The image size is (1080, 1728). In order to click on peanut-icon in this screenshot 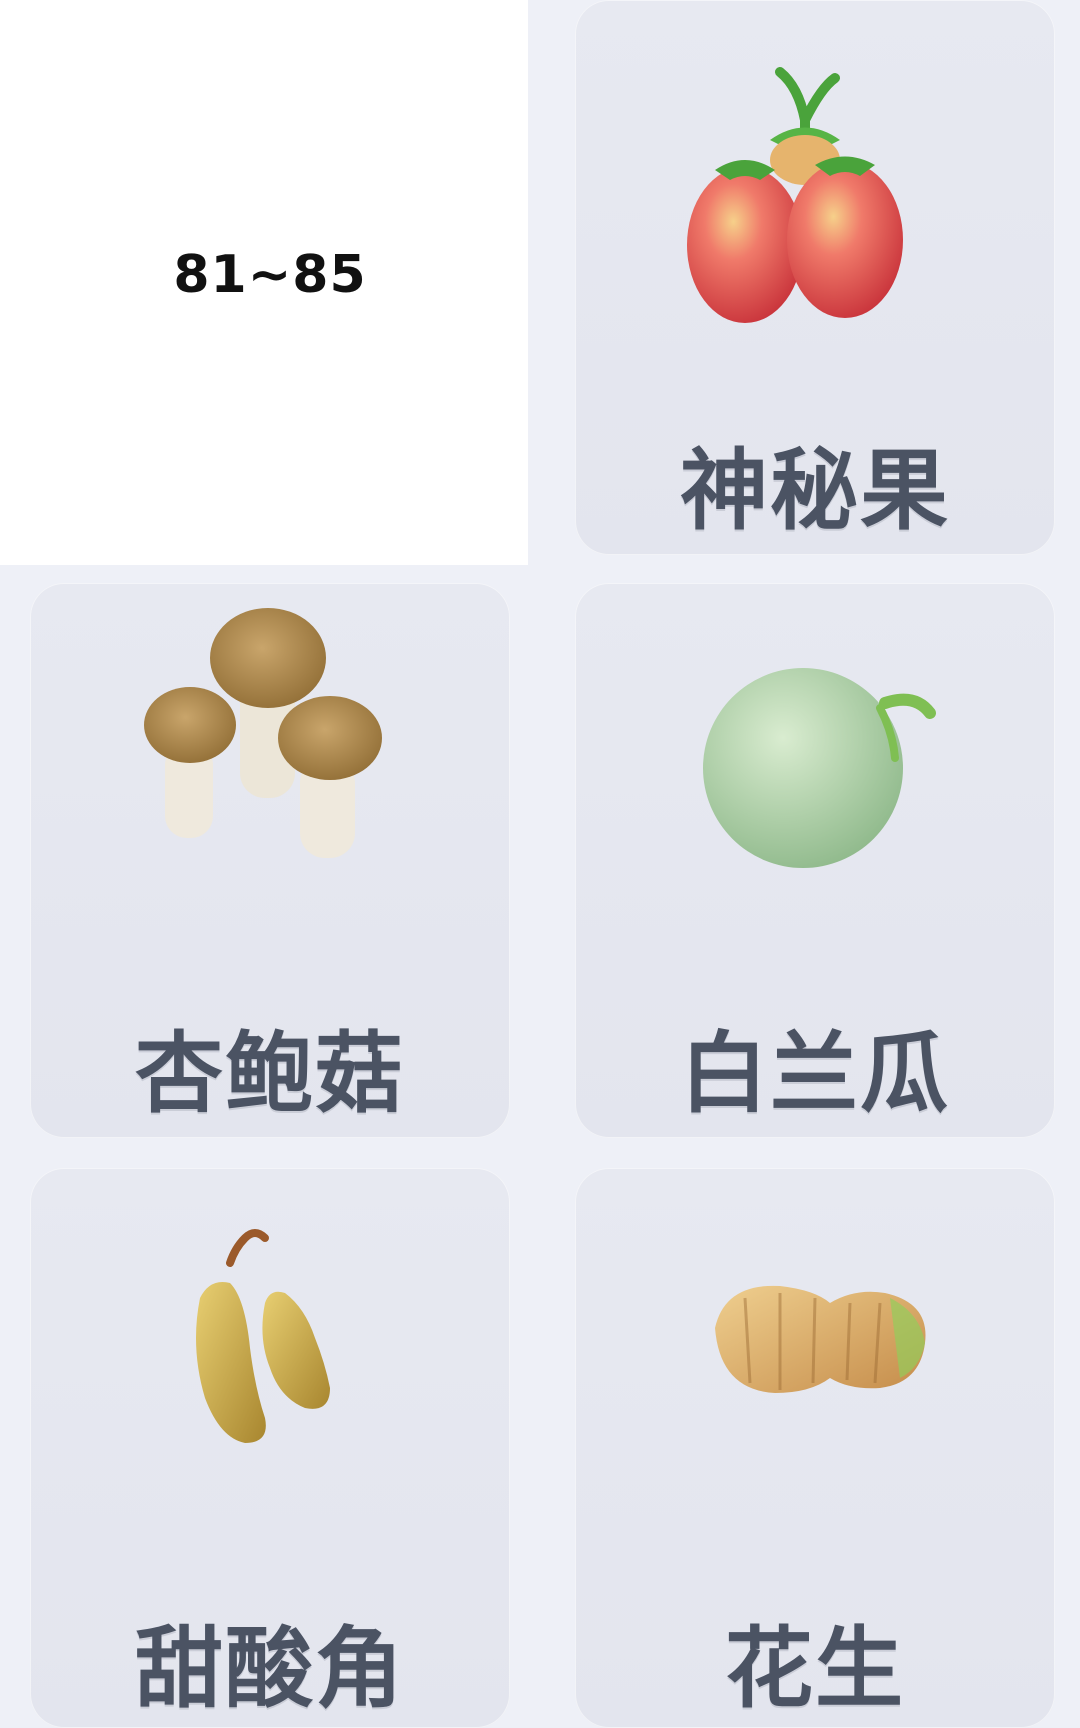, I will do `click(815, 1363)`.